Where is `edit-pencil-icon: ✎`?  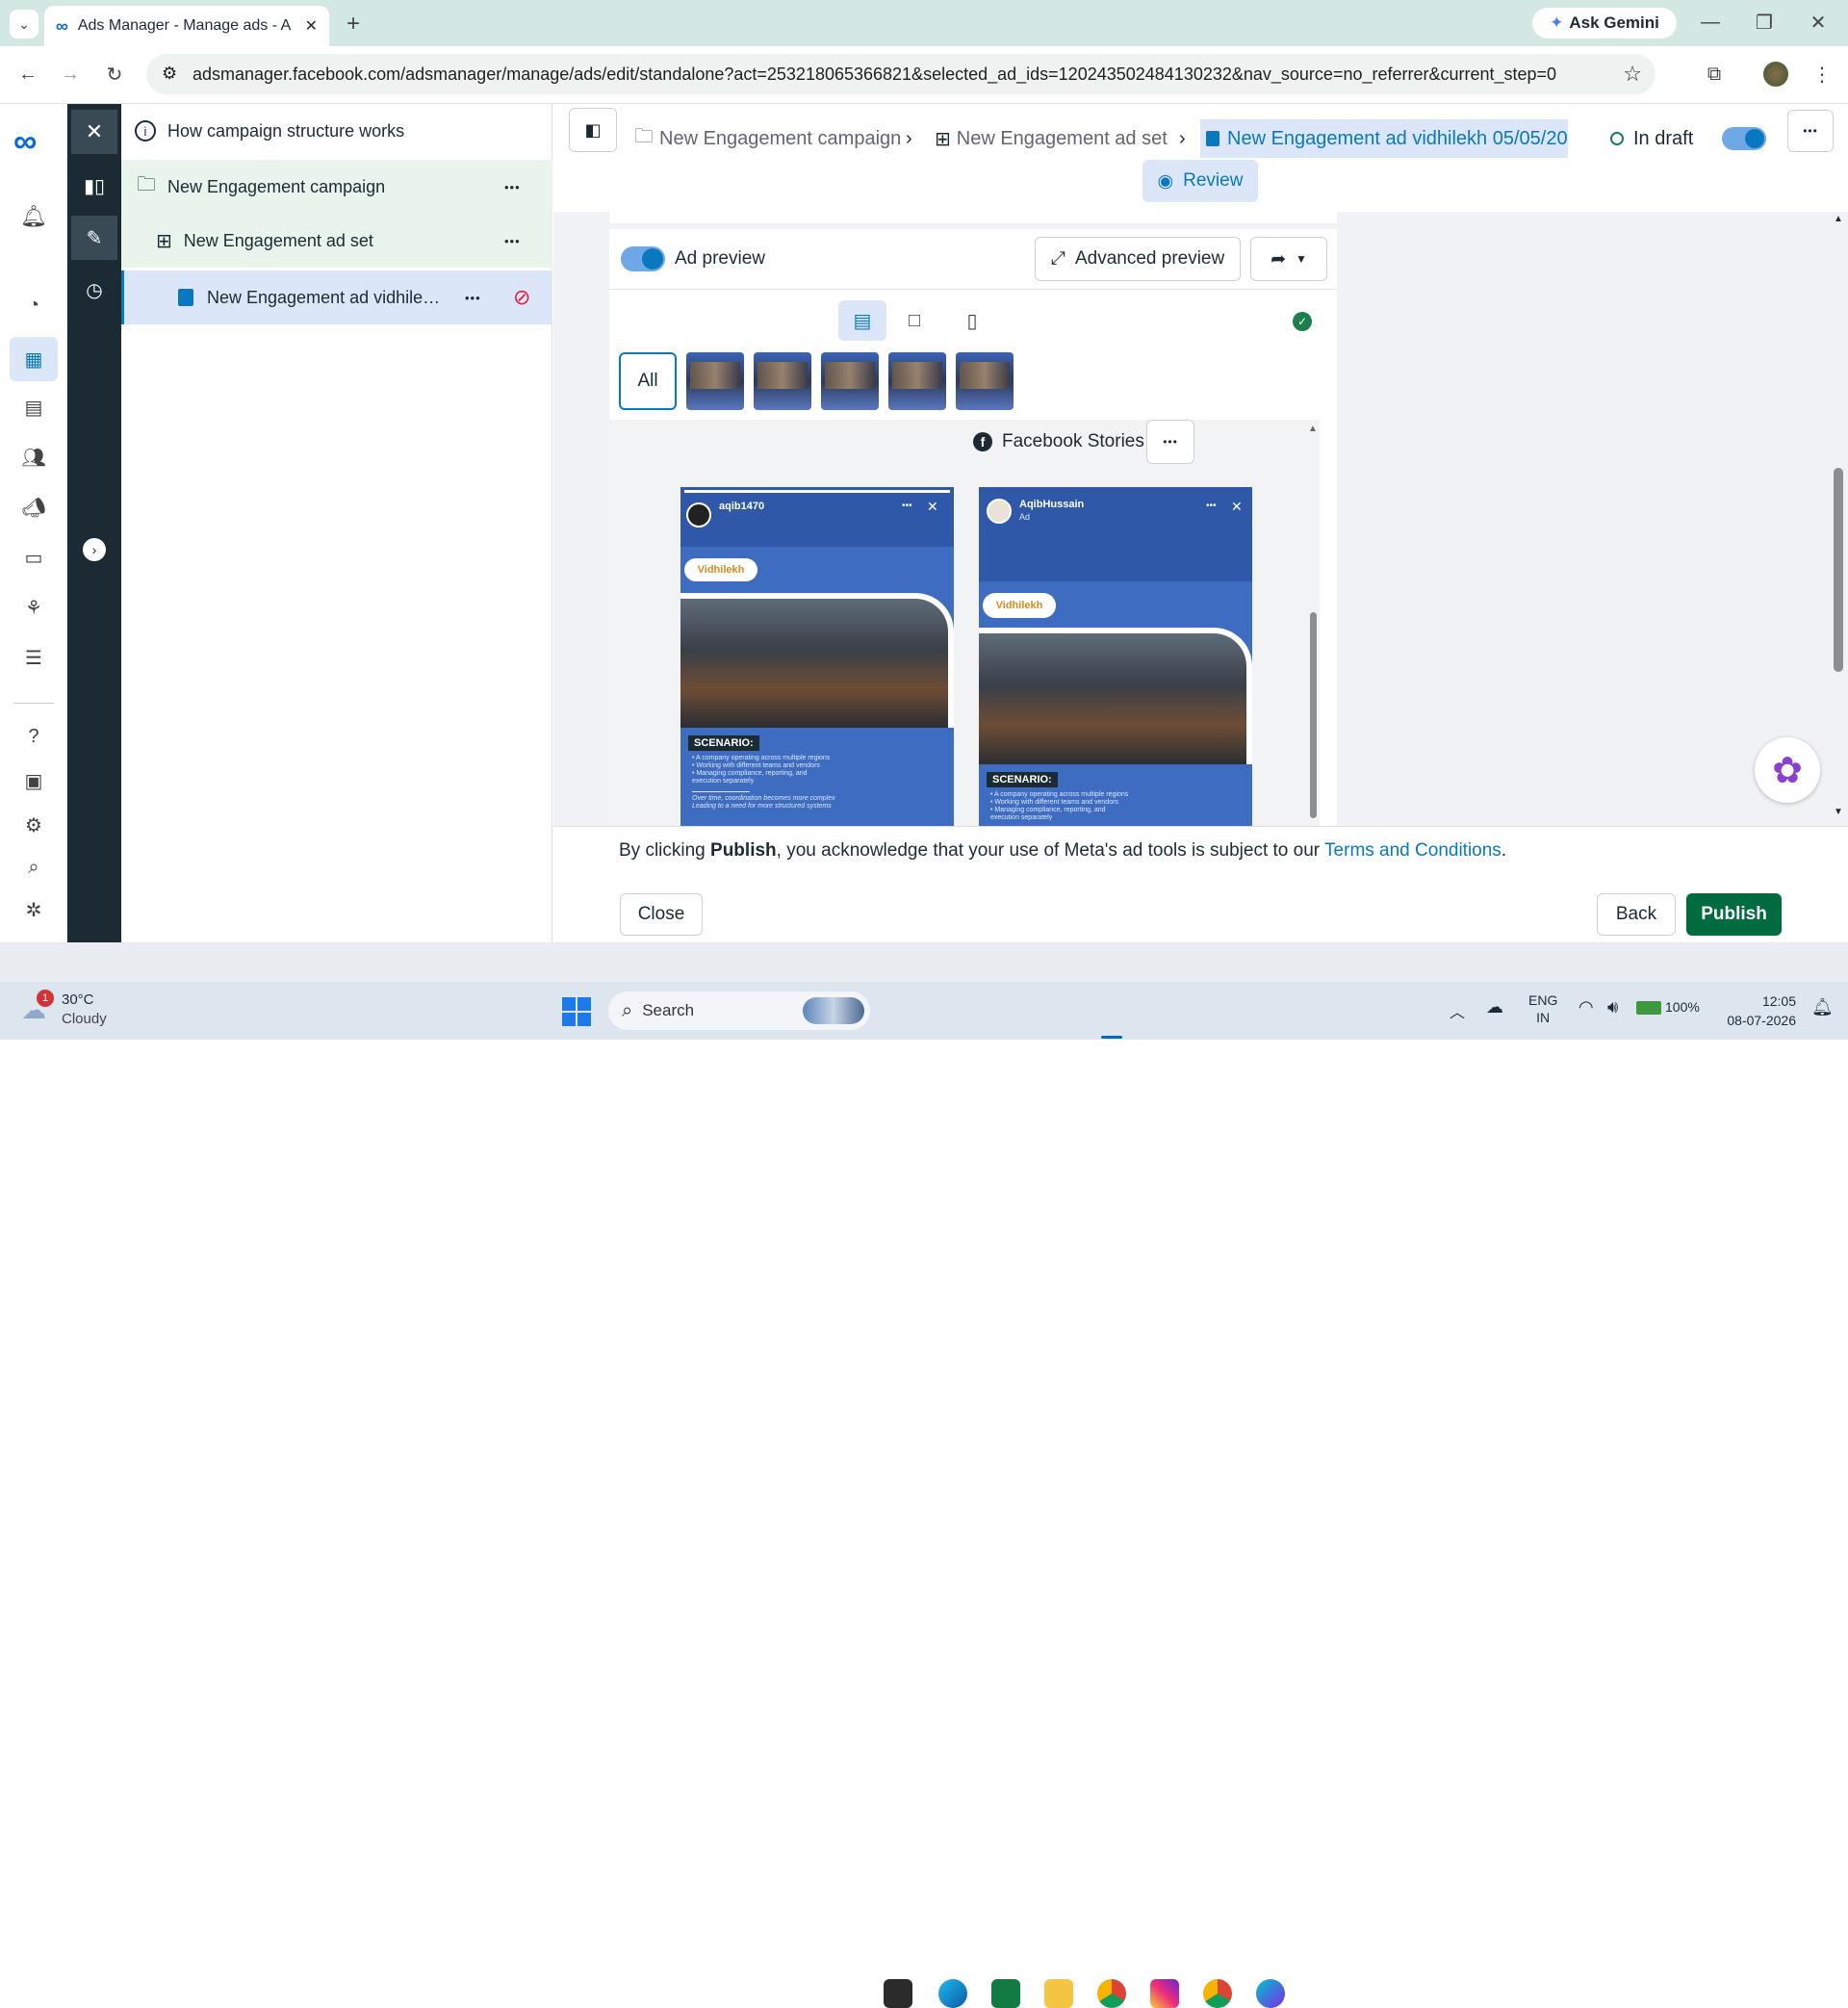
edit-pencil-icon: ✎ is located at coordinates (94, 238).